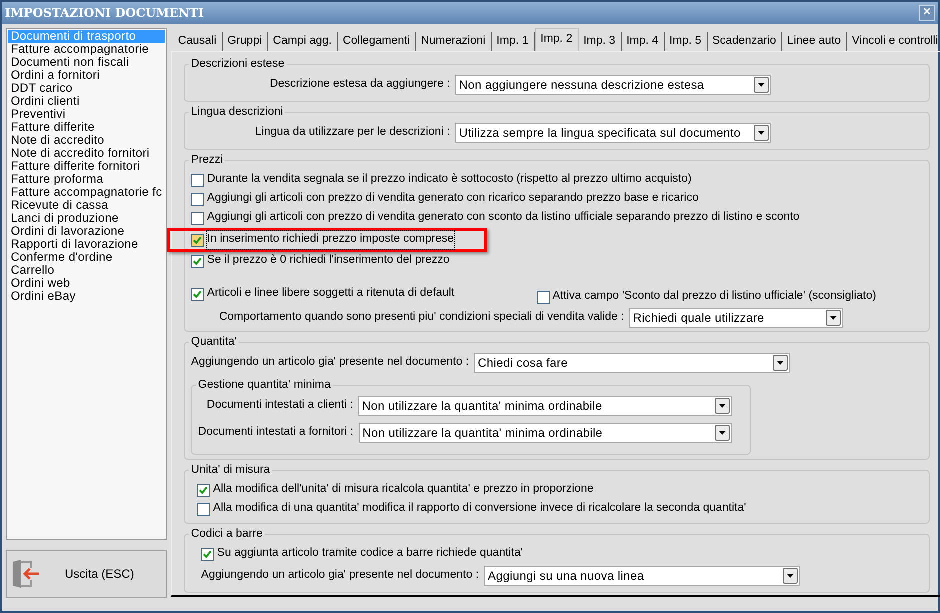 This screenshot has width=940, height=613. What do you see at coordinates (276, 432) in the screenshot?
I see `field-label: Documenti intestati a fornitori :` at bounding box center [276, 432].